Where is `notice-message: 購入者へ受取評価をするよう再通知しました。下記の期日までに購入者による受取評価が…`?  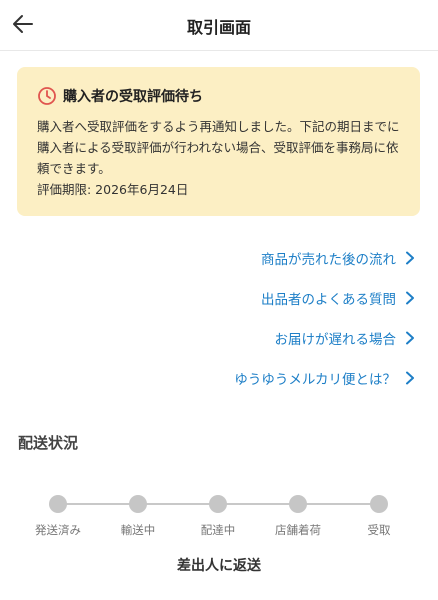 notice-message: 購入者へ受取評価をするよう再通知しました。下記の期日までに購入者による受取評価が… is located at coordinates (218, 147).